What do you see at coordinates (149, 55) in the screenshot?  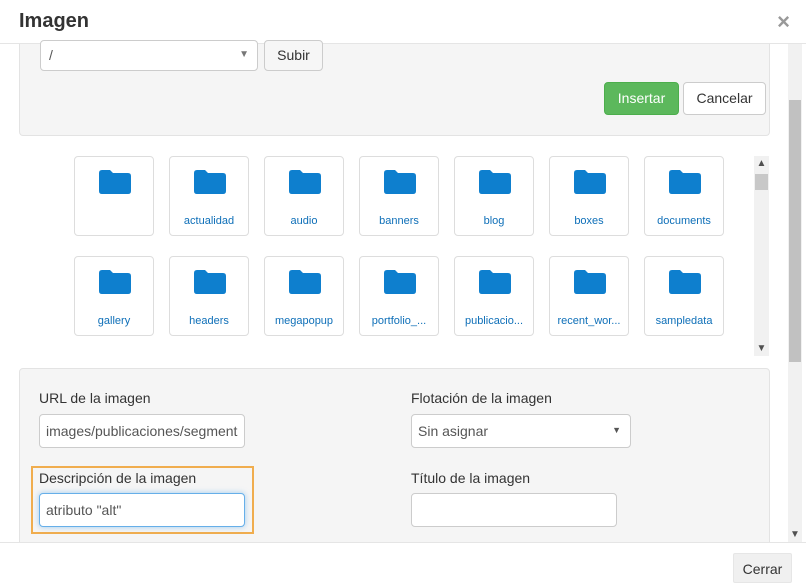 I see `folder-select: / ▼` at bounding box center [149, 55].